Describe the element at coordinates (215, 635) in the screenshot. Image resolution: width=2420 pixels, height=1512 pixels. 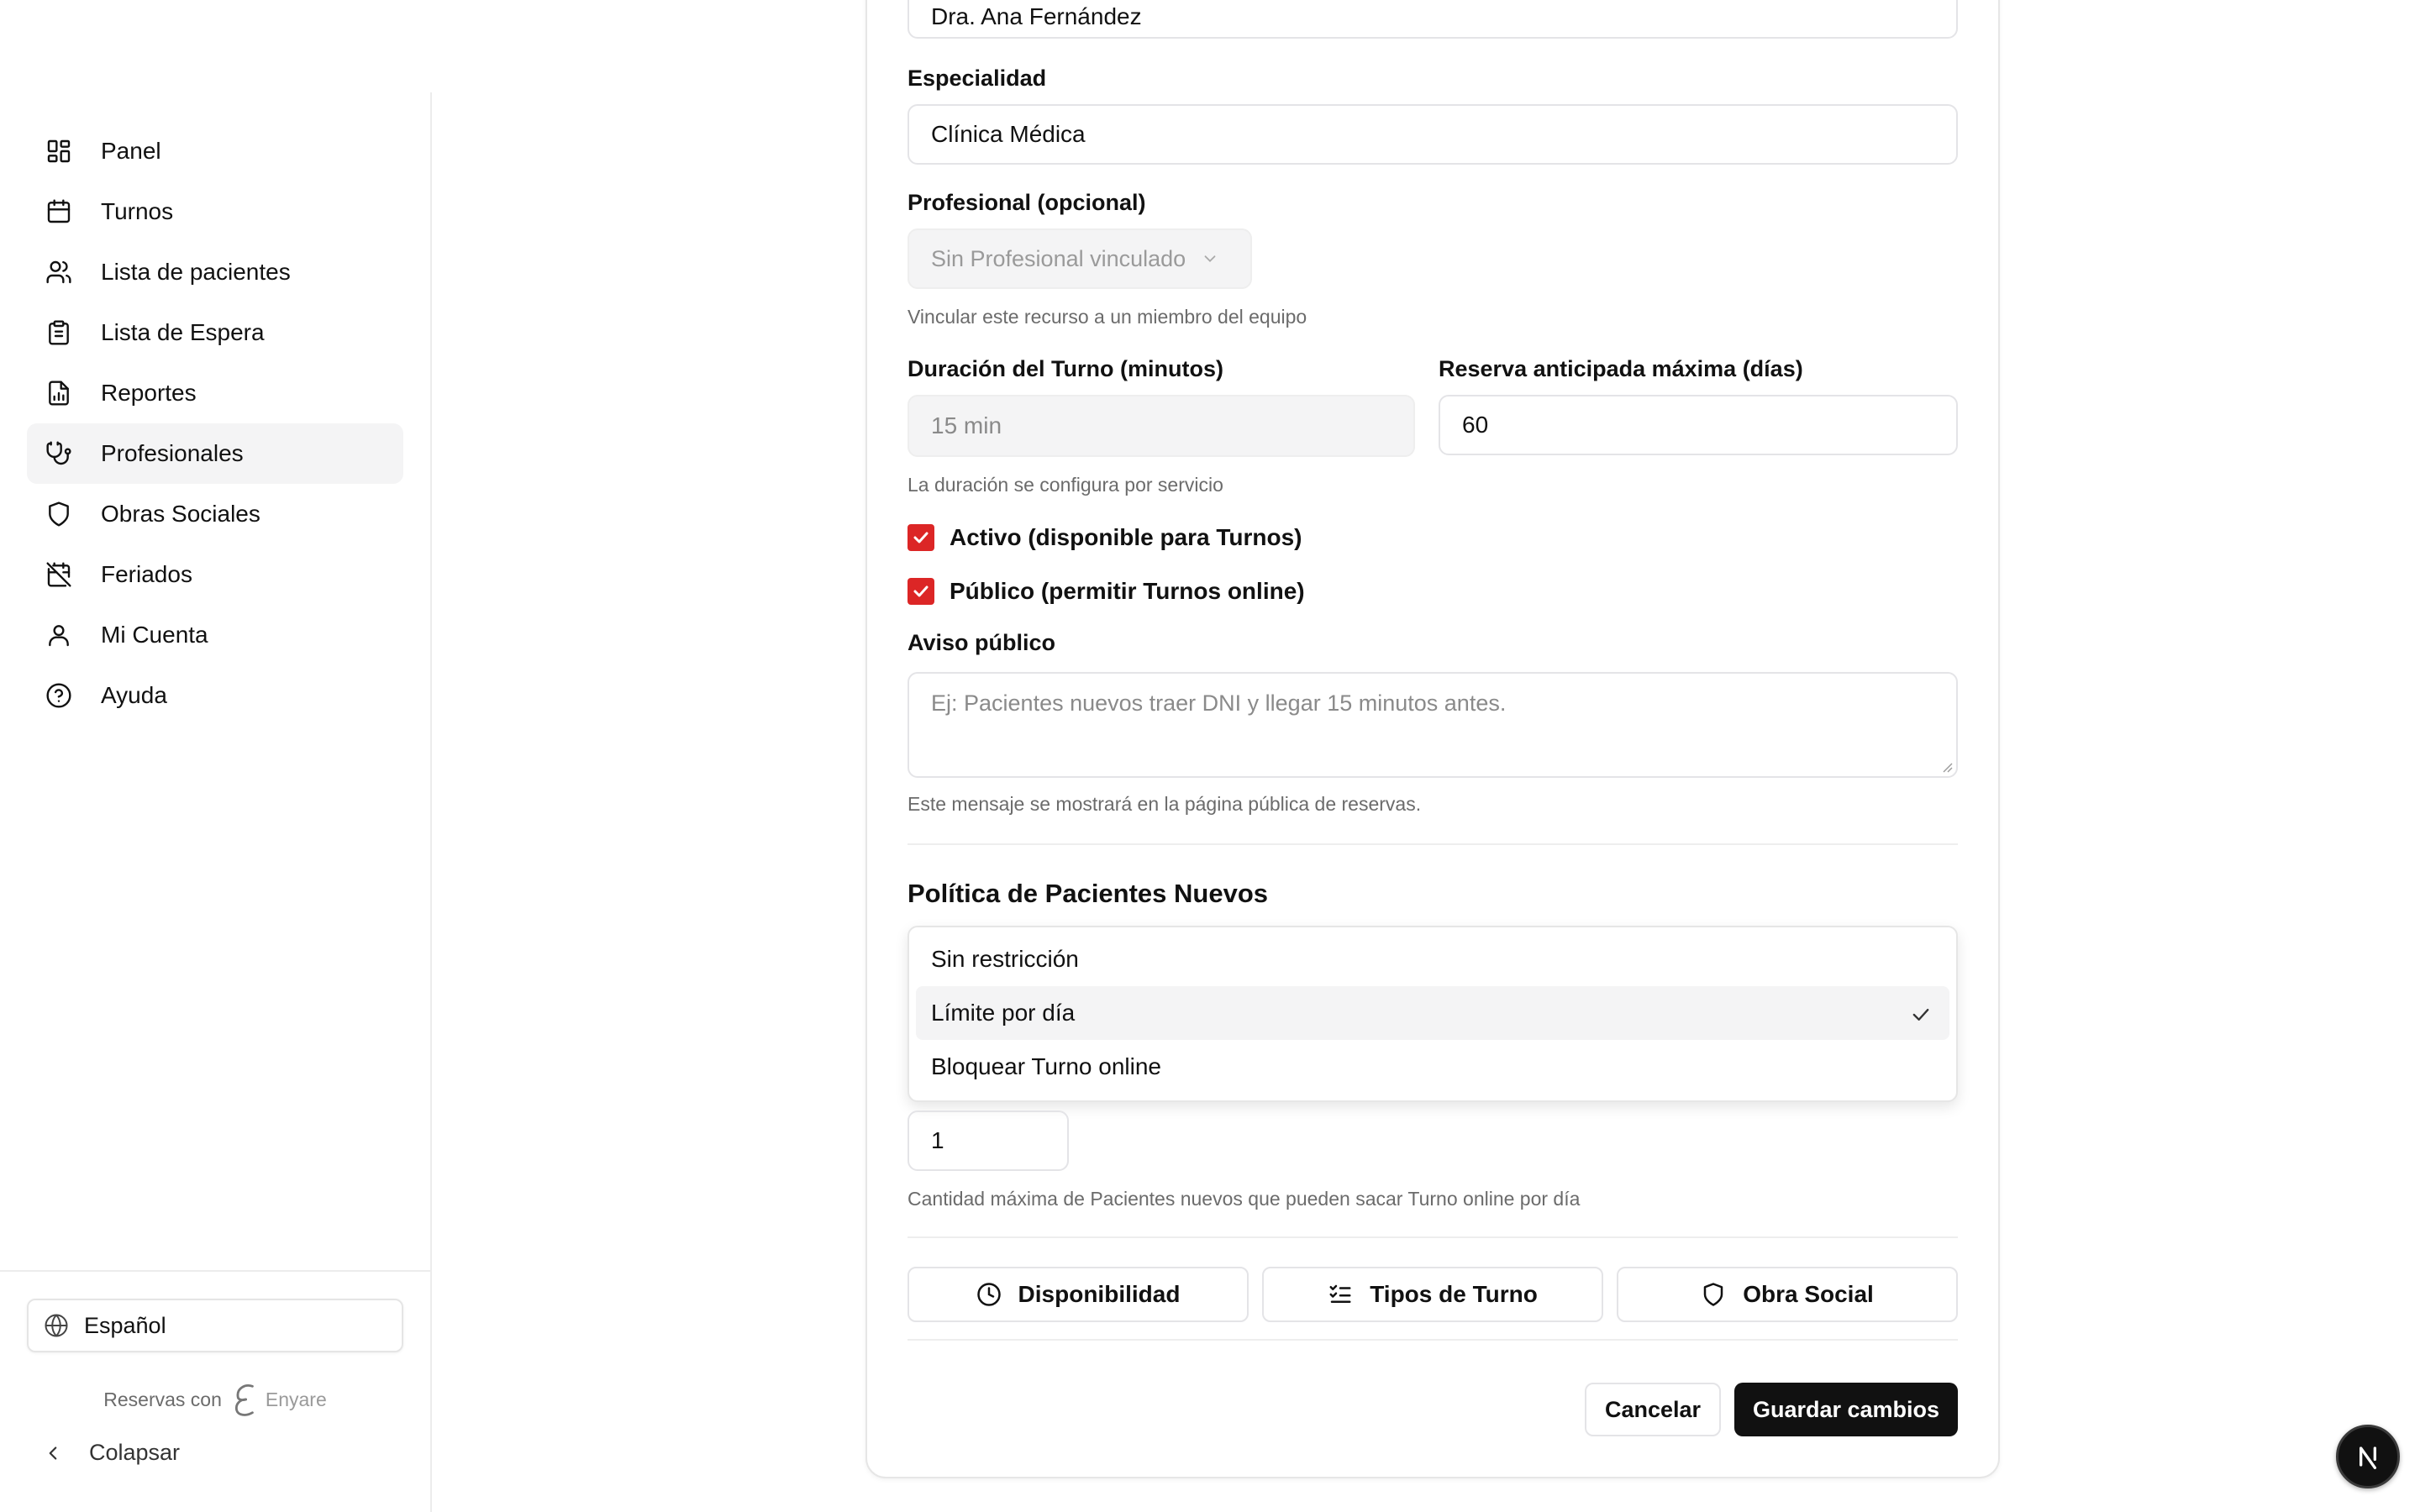
I see `sidebar-item-account: Mi Cuenta` at that location.